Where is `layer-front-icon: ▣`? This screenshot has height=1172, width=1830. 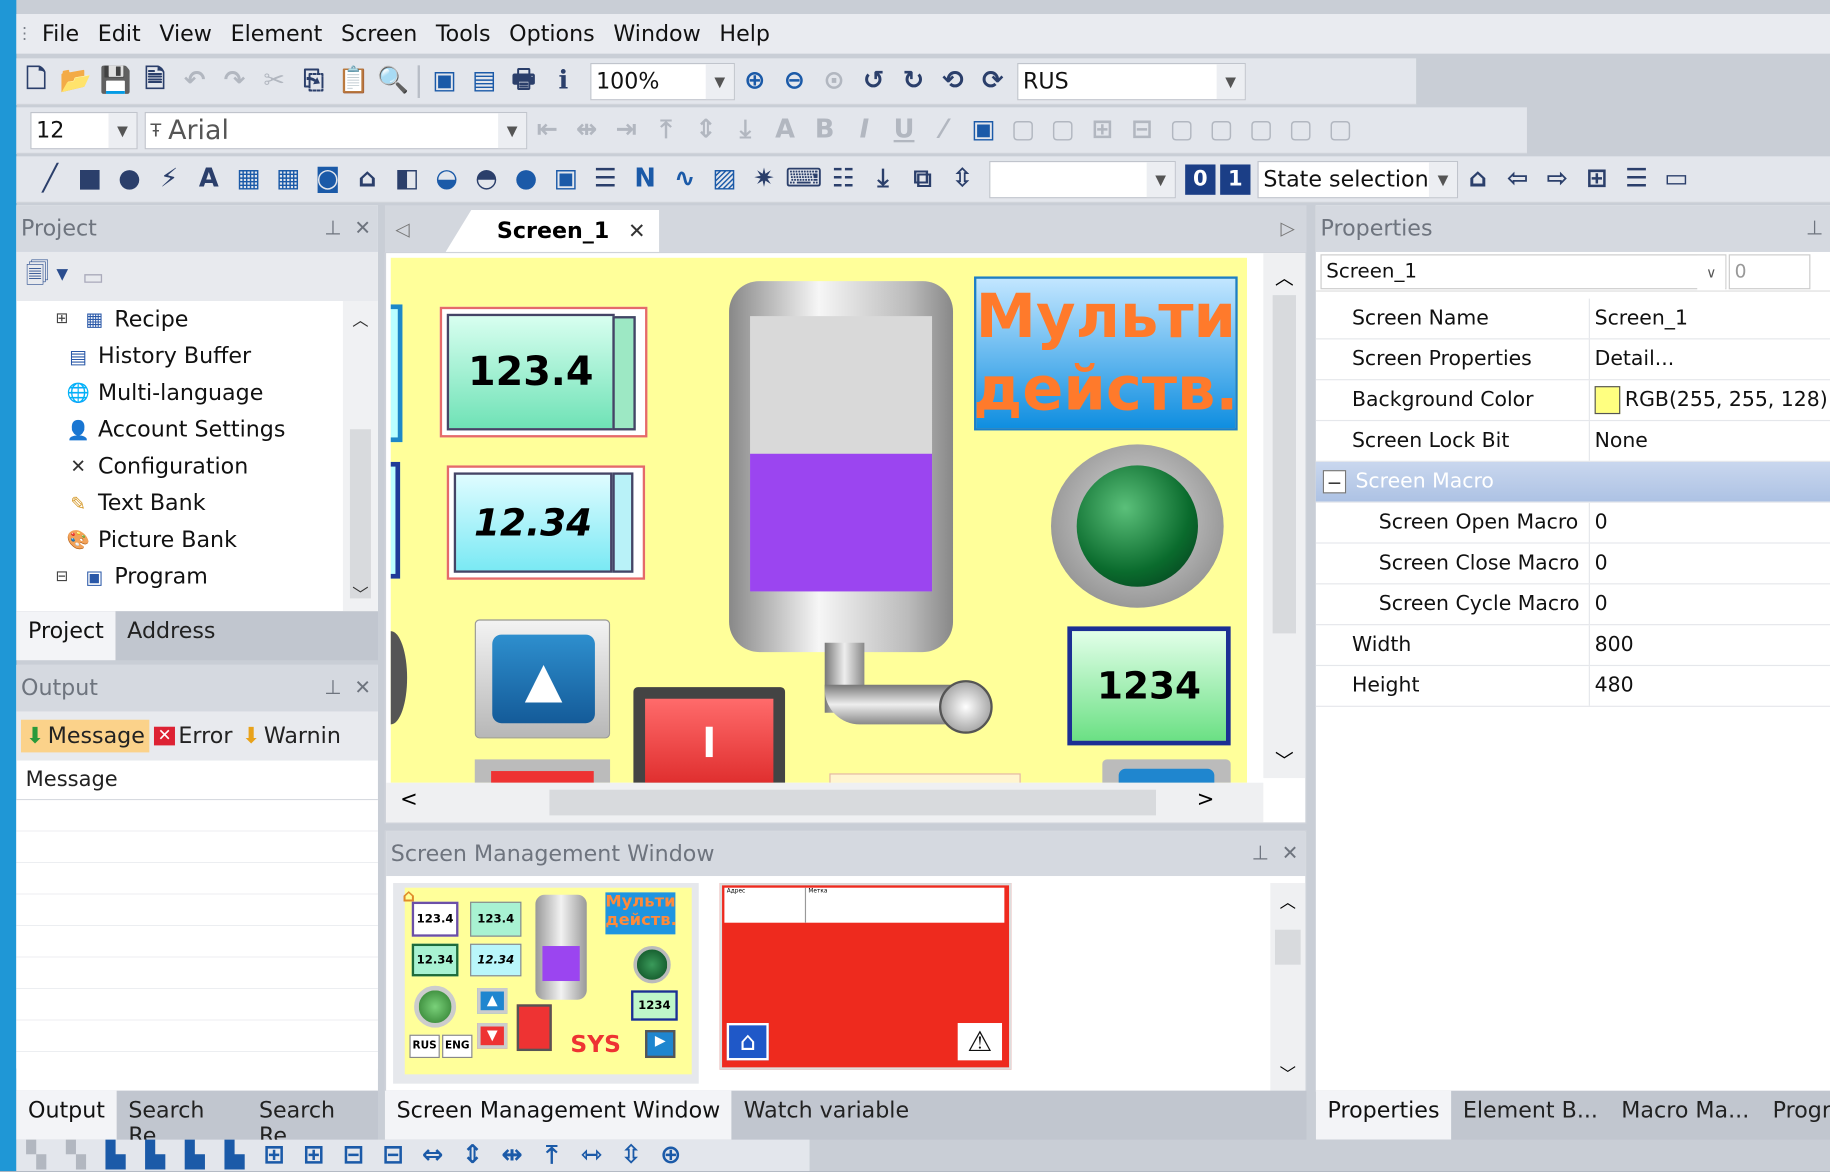
layer-front-icon: ▣ is located at coordinates (983, 130).